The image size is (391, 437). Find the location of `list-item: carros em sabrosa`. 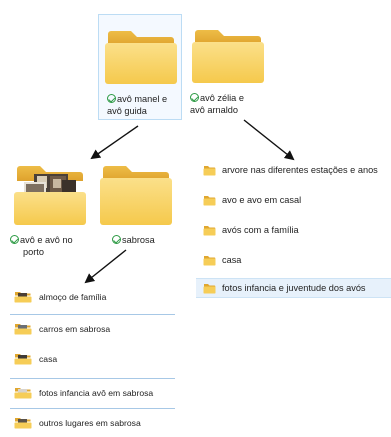

list-item: carros em sabrosa is located at coordinates (92, 329).